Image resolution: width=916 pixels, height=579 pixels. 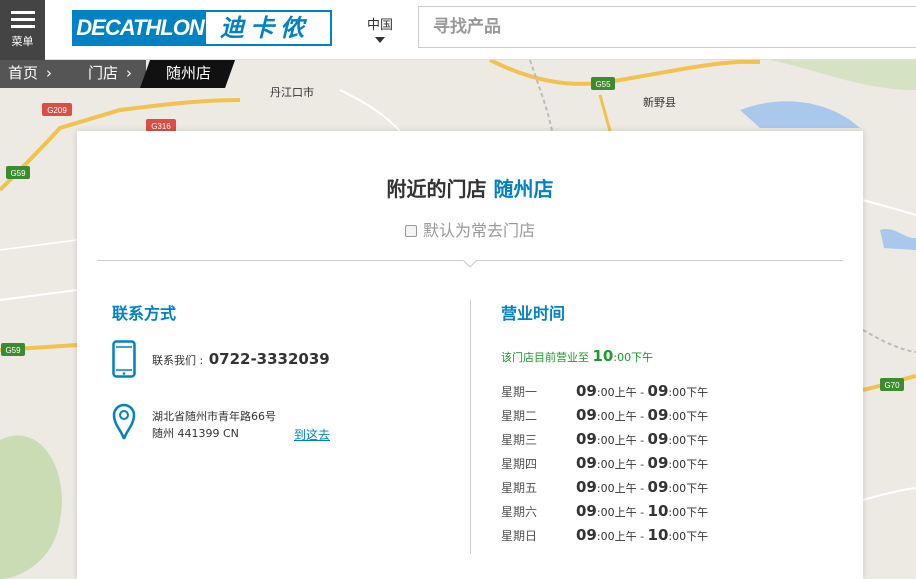 I want to click on contact-heading: 联系方式, so click(x=144, y=313).